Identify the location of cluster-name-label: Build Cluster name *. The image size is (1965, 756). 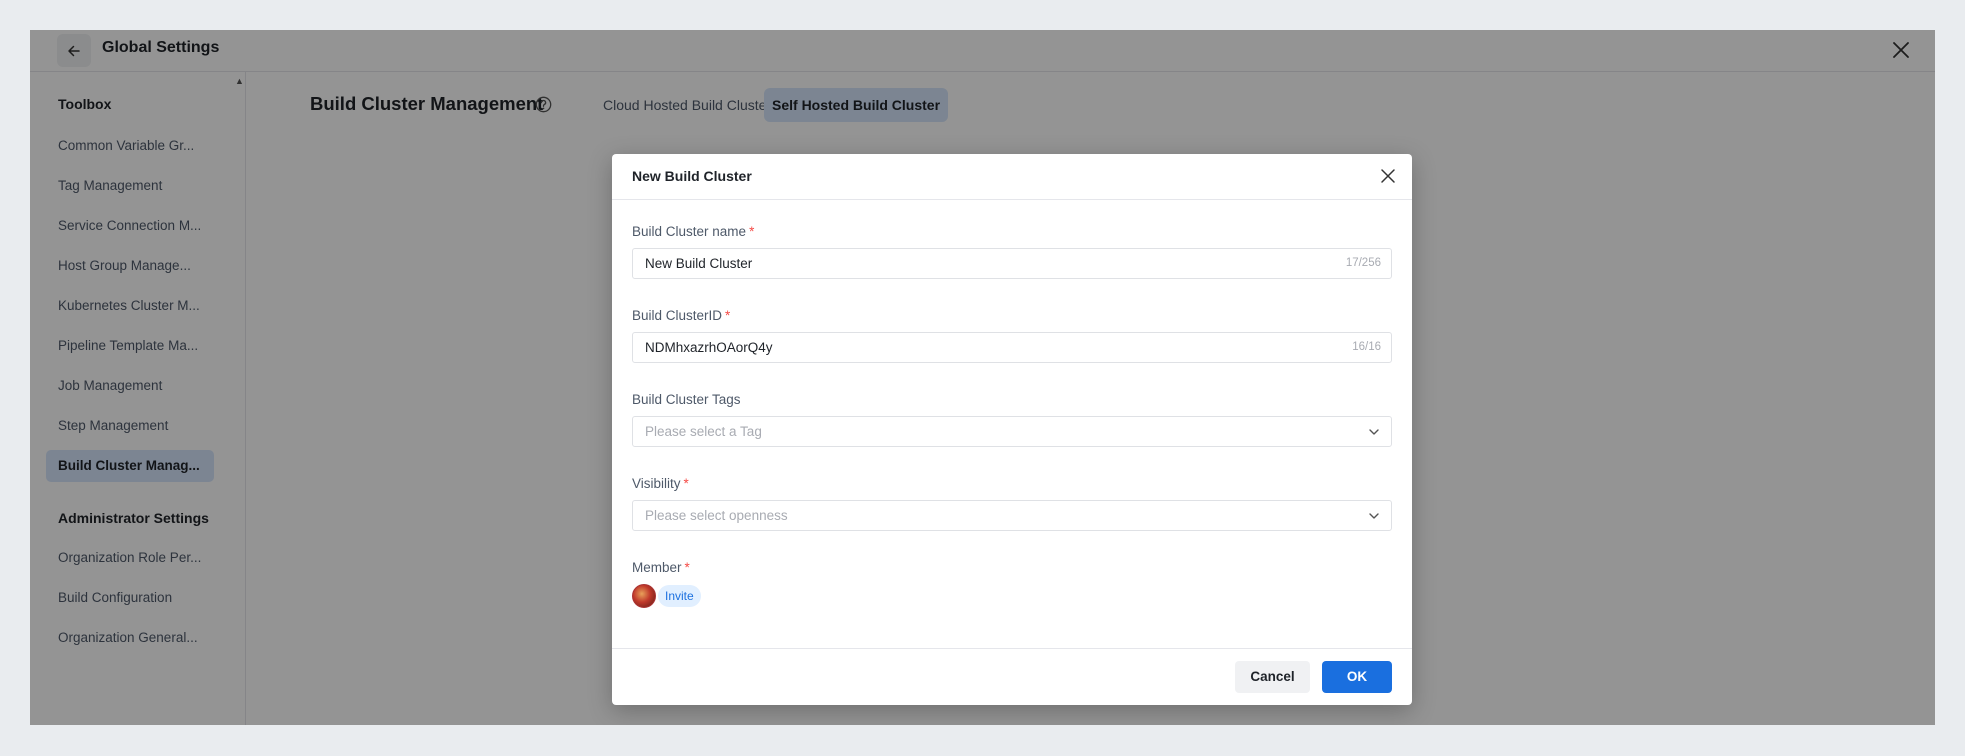
(693, 231).